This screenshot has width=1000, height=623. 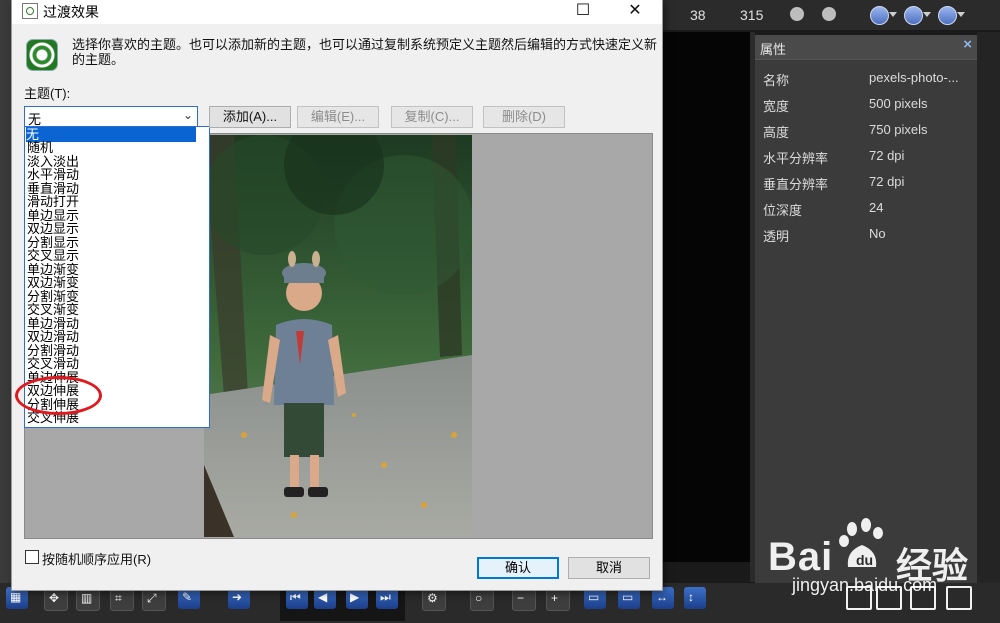 What do you see at coordinates (773, 49) in the screenshot?
I see `properties-title: 属性` at bounding box center [773, 49].